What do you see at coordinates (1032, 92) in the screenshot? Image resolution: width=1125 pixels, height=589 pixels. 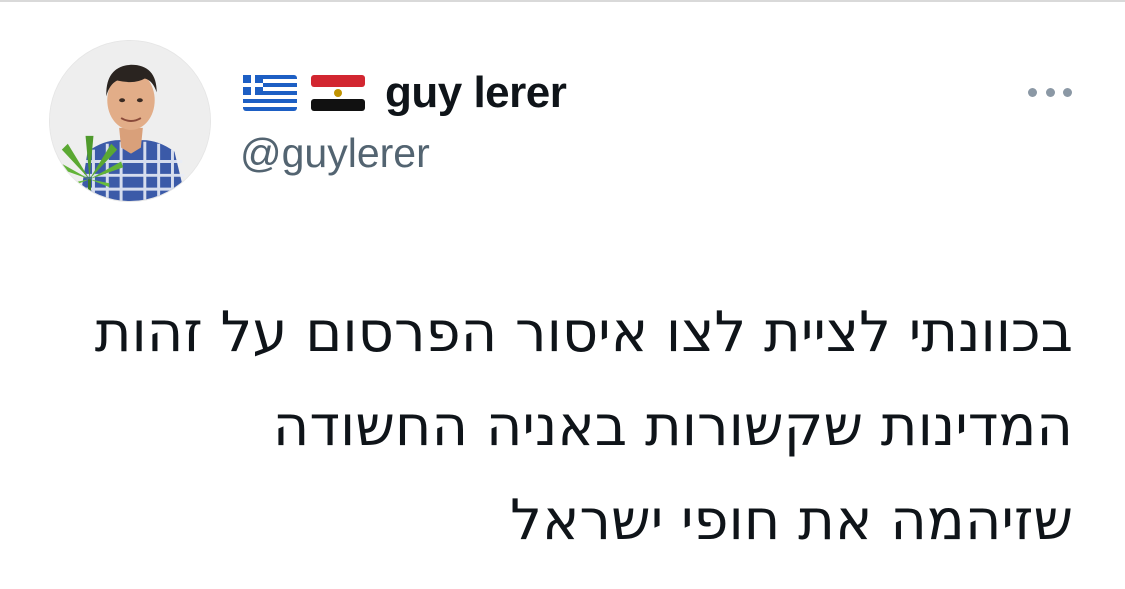 I see `more-horizontal-icon` at bounding box center [1032, 92].